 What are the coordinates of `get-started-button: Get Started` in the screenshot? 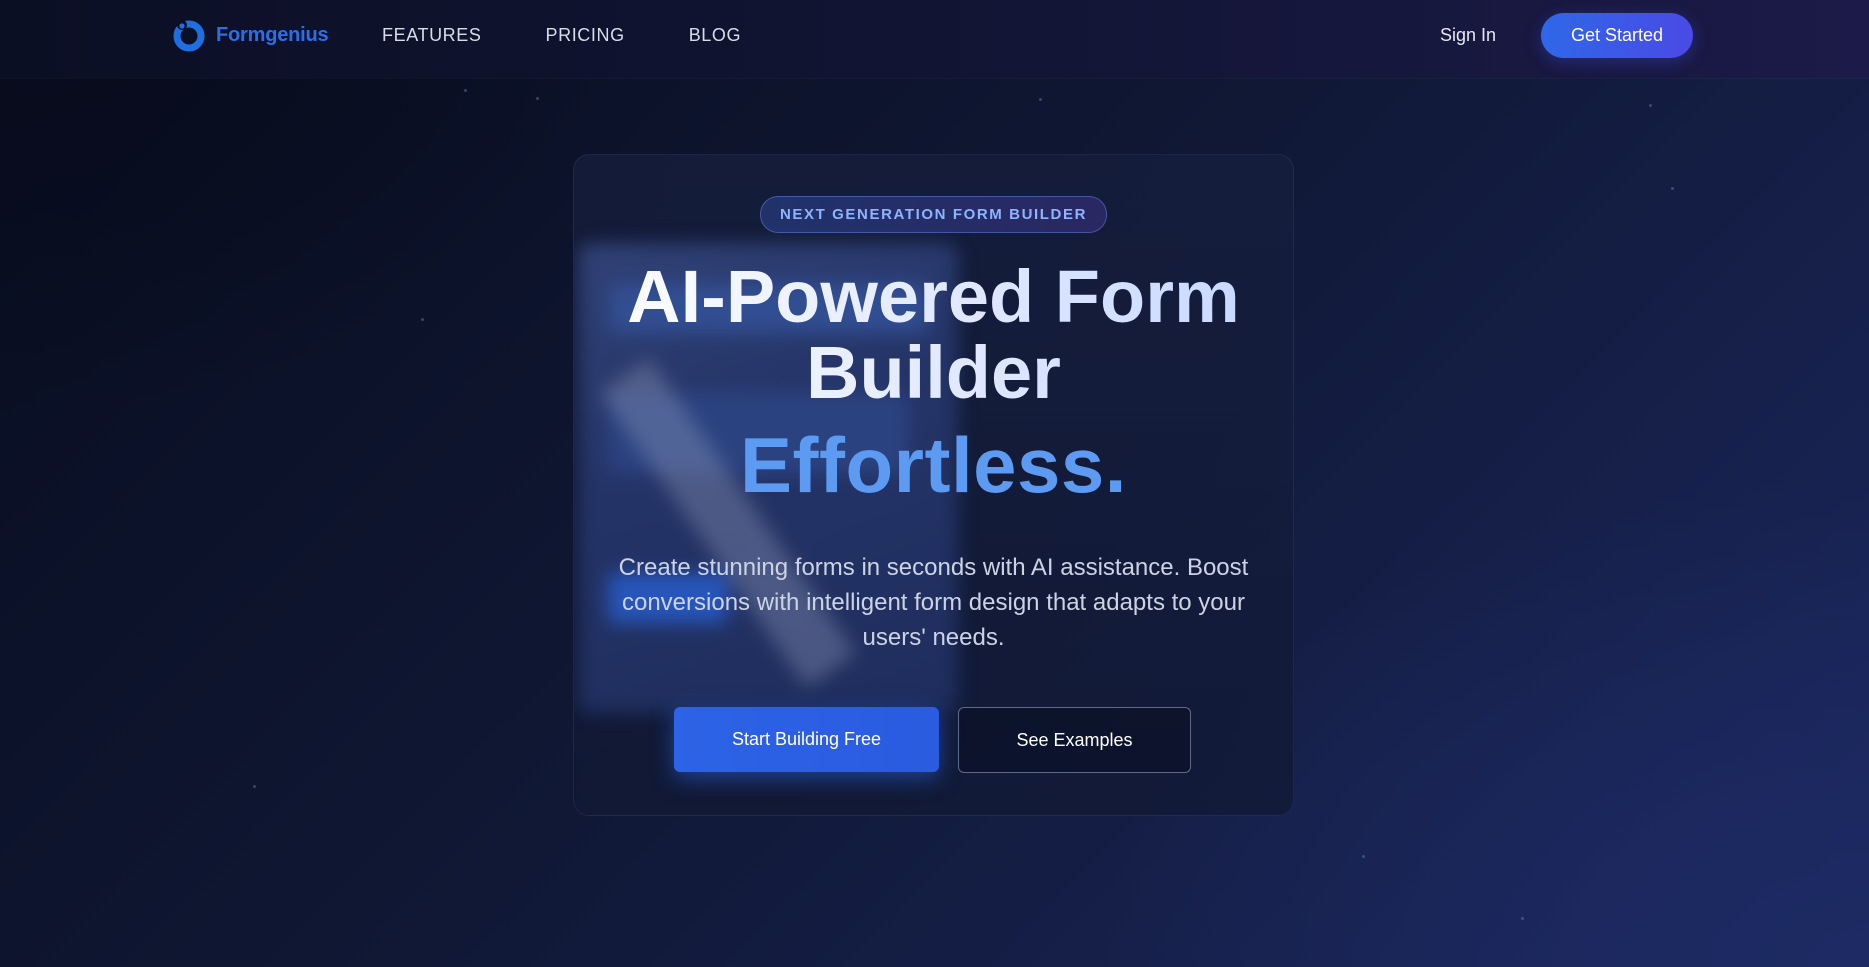 It's located at (1617, 35).